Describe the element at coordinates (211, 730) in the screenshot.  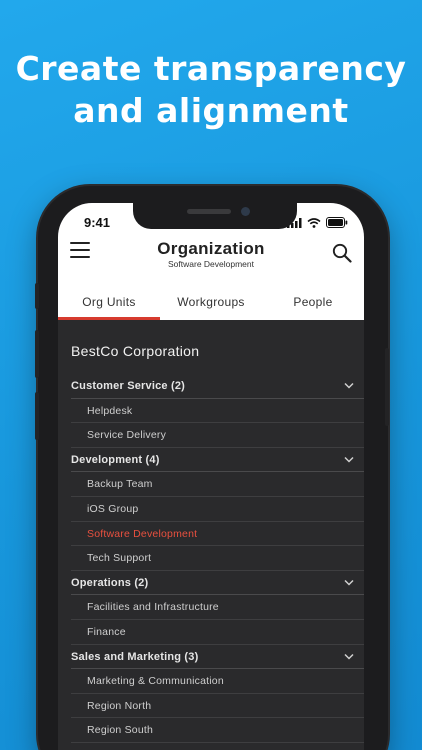
I see `list-item-region-south: Region South` at that location.